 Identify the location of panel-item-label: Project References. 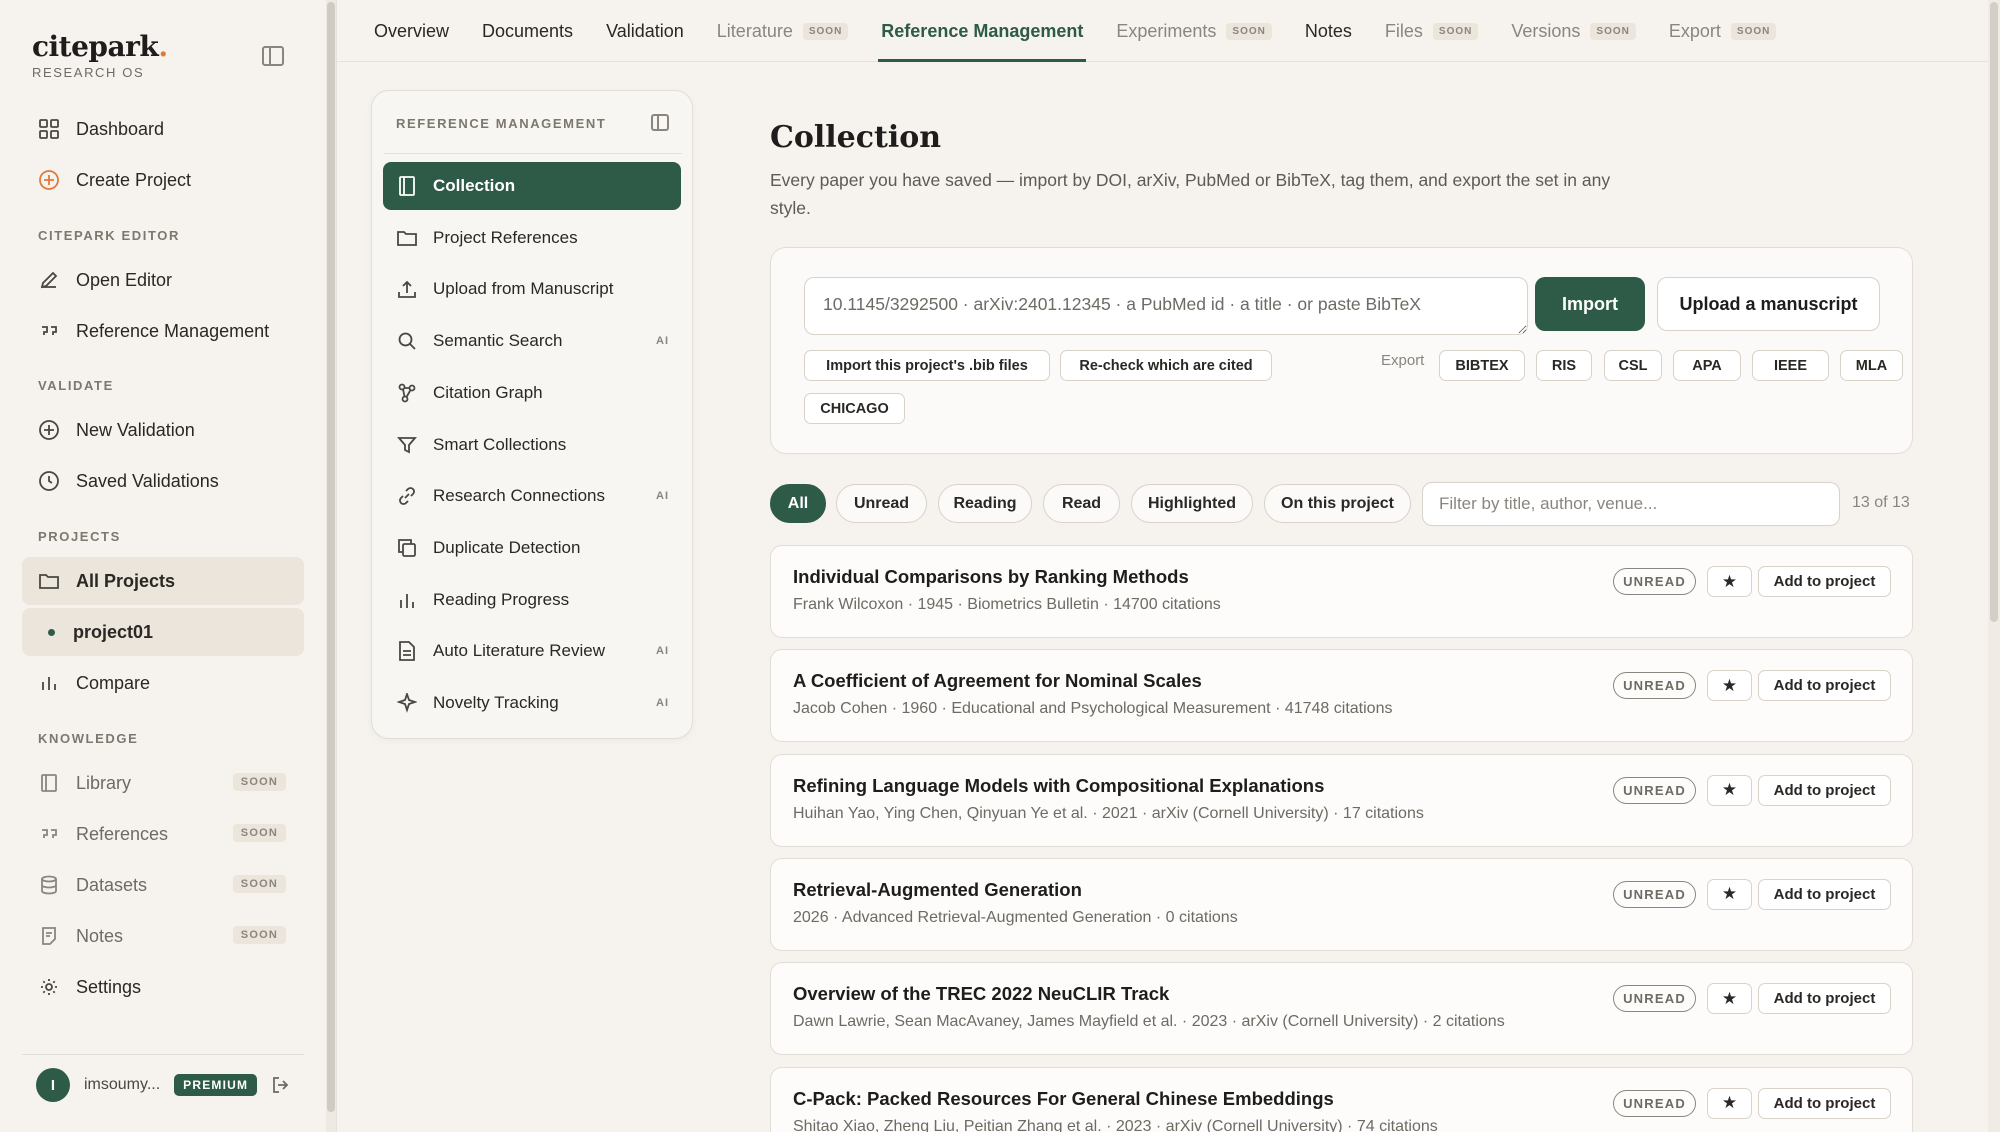
(505, 237).